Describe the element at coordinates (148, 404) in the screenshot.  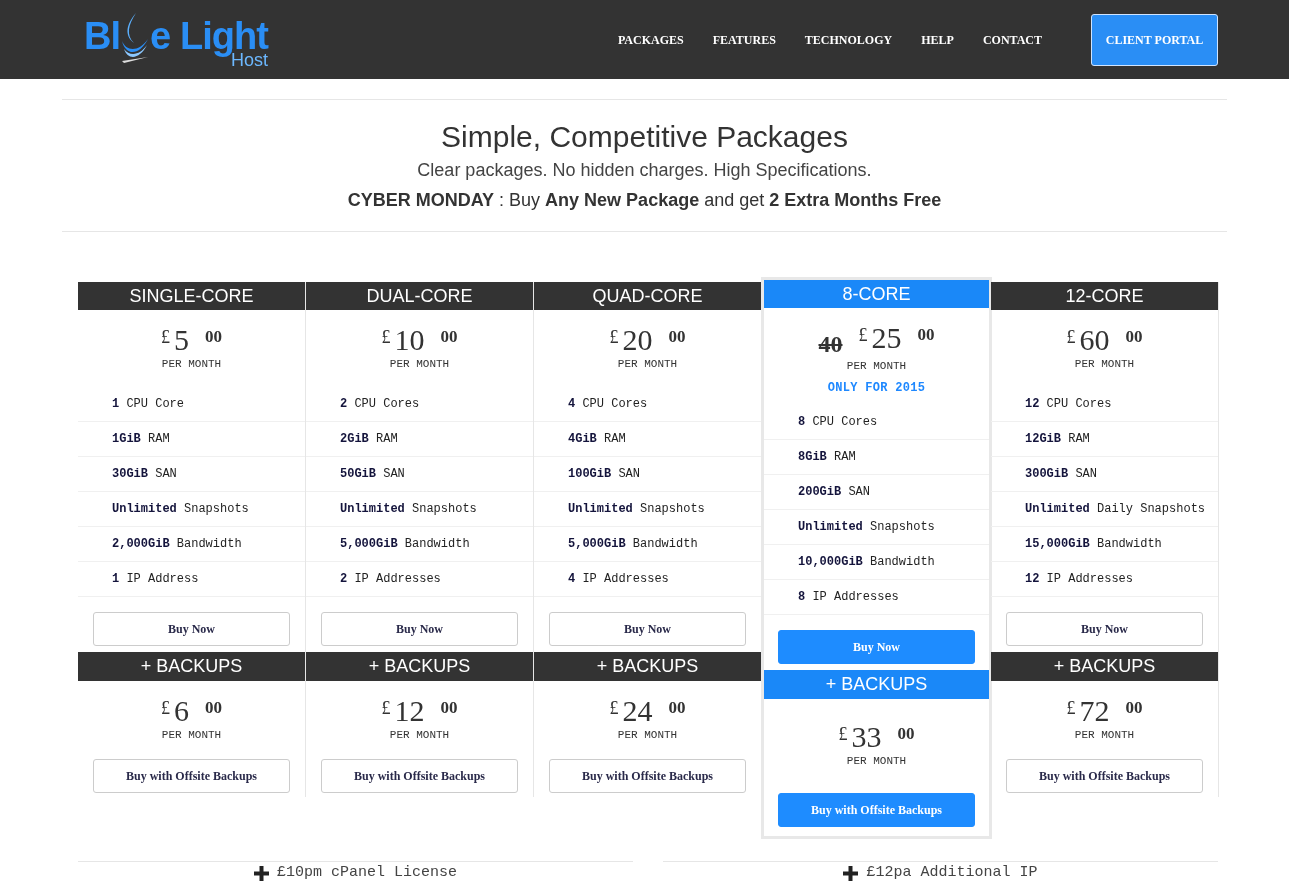
I see `feature-text: 1 CPU Core` at that location.